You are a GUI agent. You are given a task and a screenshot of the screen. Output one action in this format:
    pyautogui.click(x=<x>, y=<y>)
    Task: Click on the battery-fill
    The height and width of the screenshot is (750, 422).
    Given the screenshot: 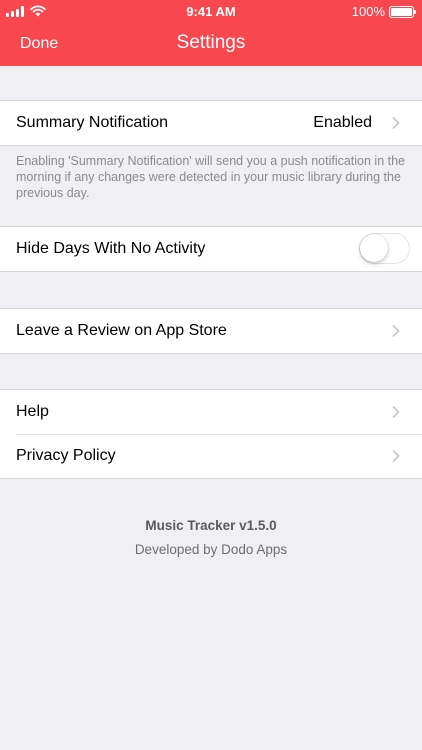 What is the action you would take?
    pyautogui.click(x=401, y=11)
    